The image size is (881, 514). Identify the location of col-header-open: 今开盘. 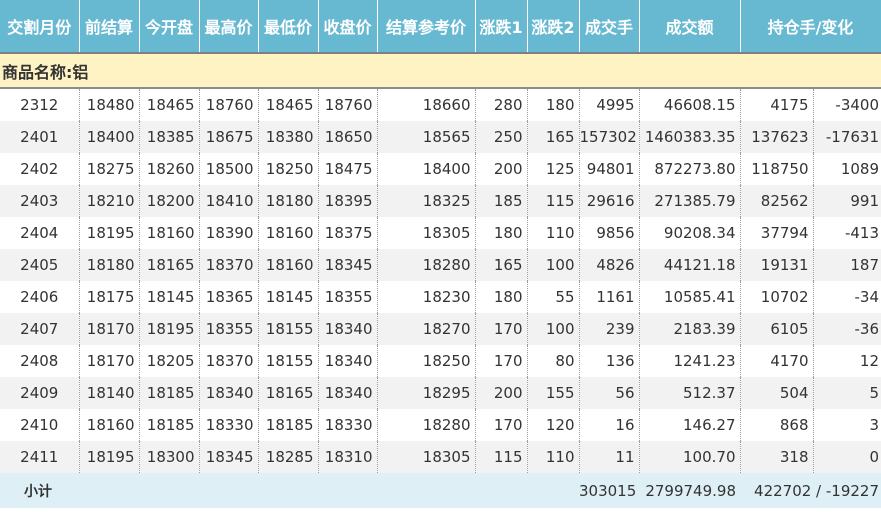
(169, 27).